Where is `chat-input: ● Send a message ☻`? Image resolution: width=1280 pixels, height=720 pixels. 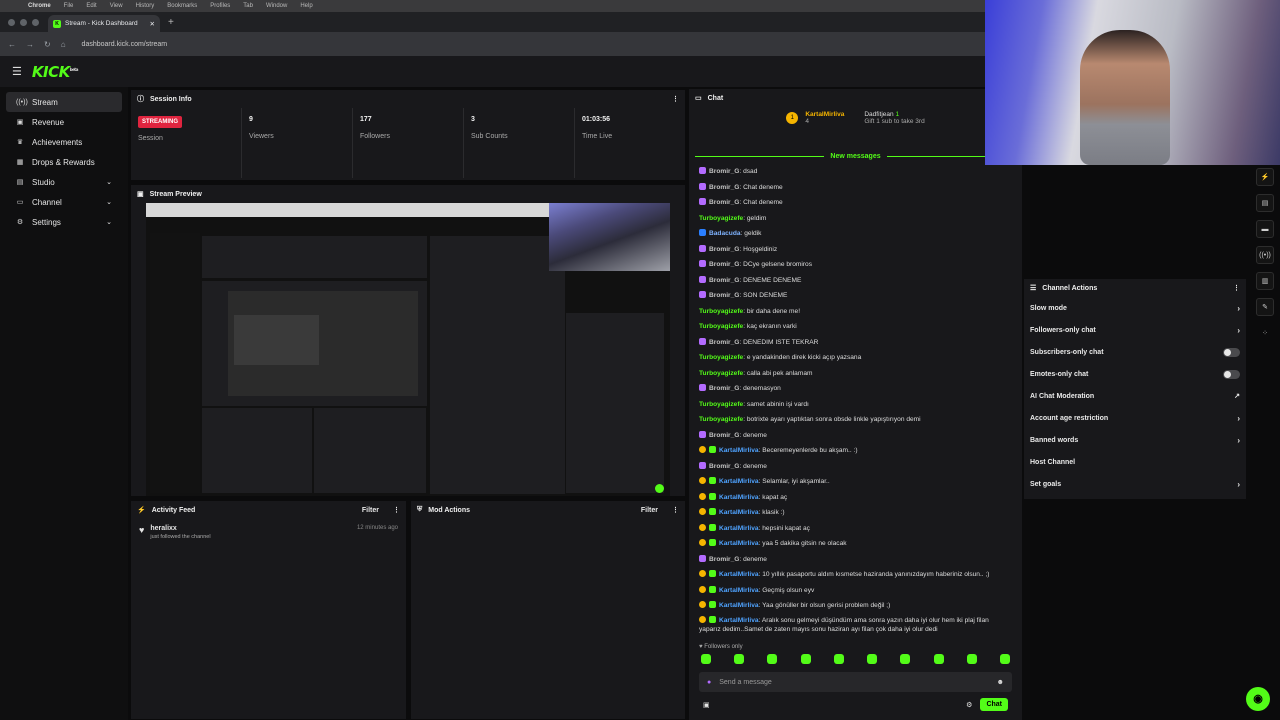
chat-input: ● Send a message ☻ is located at coordinates (855, 682).